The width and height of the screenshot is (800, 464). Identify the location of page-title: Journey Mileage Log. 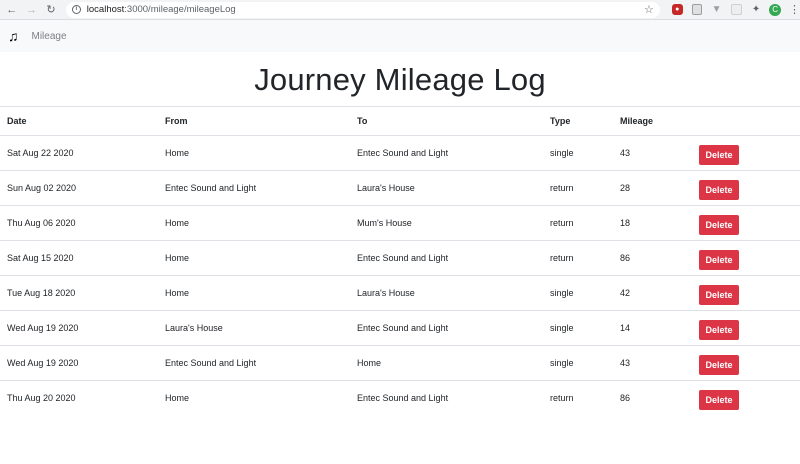
(400, 79).